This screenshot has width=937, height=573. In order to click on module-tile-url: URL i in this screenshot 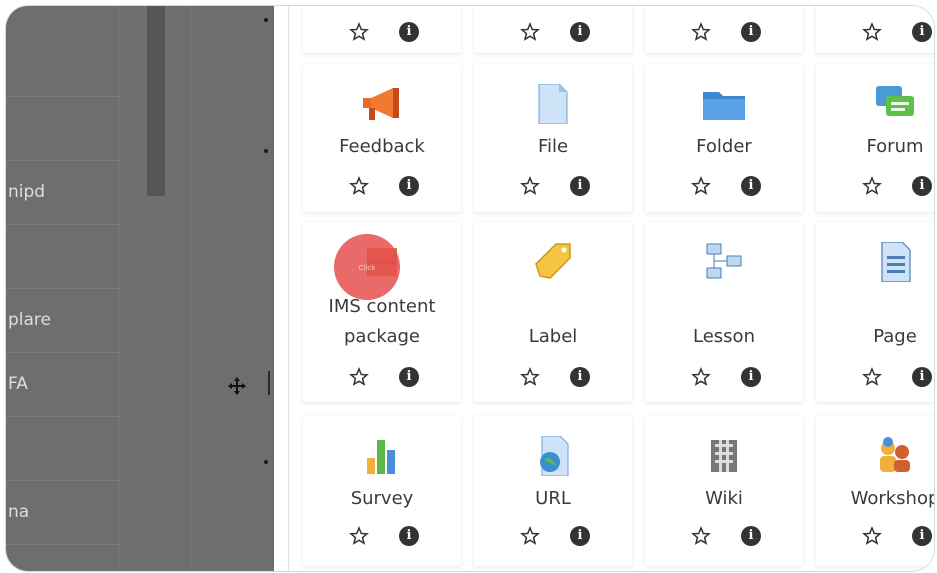, I will do `click(553, 491)`.